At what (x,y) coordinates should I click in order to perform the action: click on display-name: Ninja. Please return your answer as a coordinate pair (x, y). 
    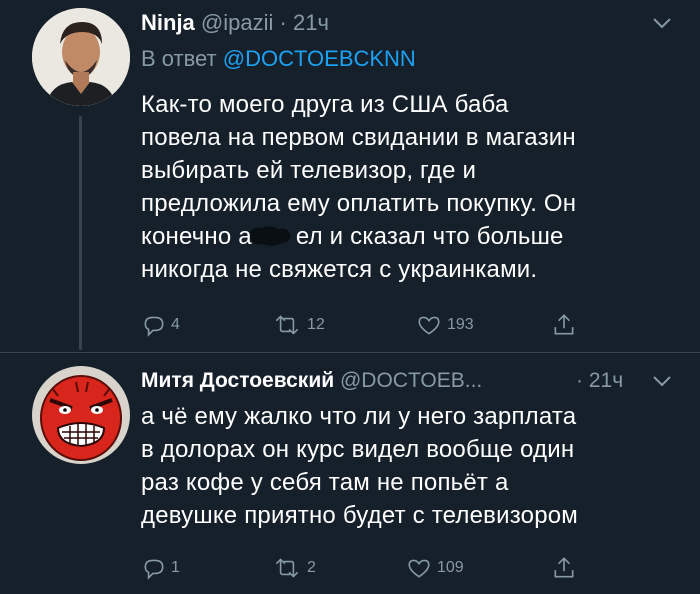
    Looking at the image, I should click on (168, 22).